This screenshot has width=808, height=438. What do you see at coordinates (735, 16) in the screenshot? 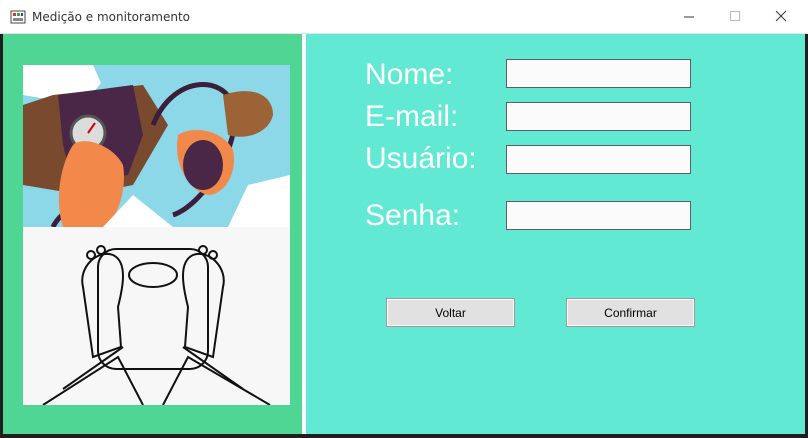
I see `maximize-icon` at bounding box center [735, 16].